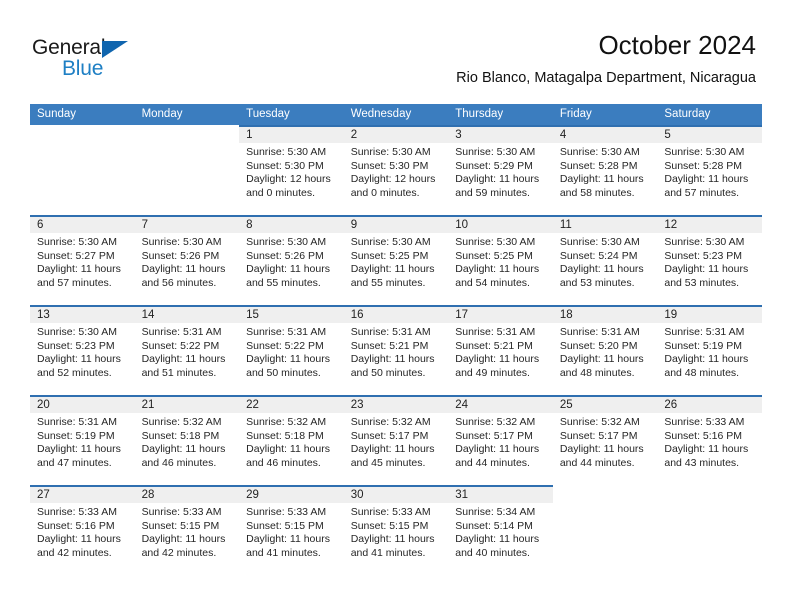 The image size is (792, 612). I want to click on daylight-text-line2: and 44 minutes., so click(492, 462).